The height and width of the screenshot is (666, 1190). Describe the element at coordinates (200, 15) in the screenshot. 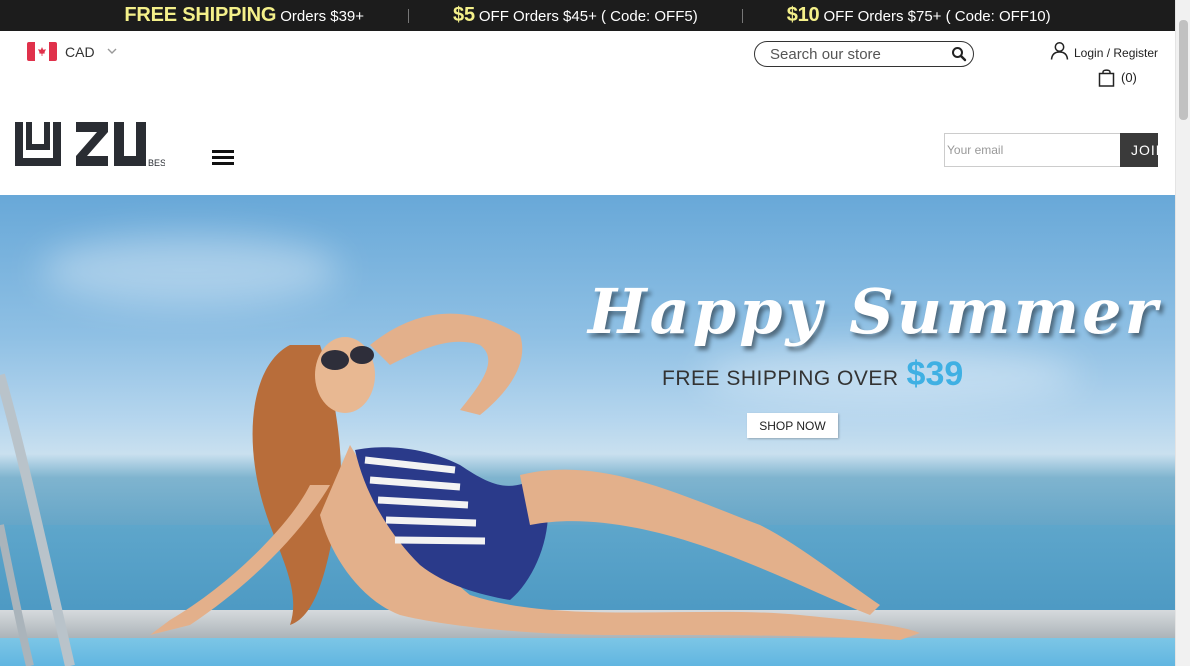

I see `promo-headline: FREE SHIPPING` at that location.